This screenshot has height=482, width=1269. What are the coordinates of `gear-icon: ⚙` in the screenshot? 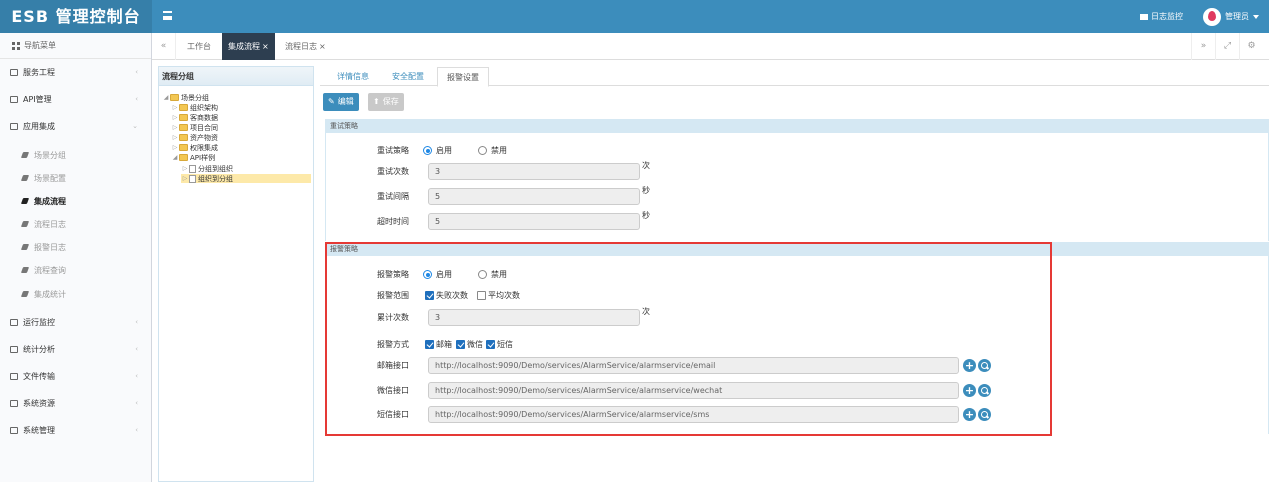 It's located at (1251, 46).